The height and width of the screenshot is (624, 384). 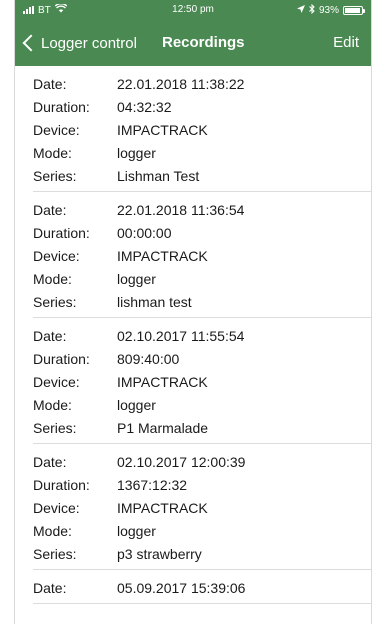 I want to click on date-row: Date: 05.09.2017 15:39:06, so click(x=202, y=587).